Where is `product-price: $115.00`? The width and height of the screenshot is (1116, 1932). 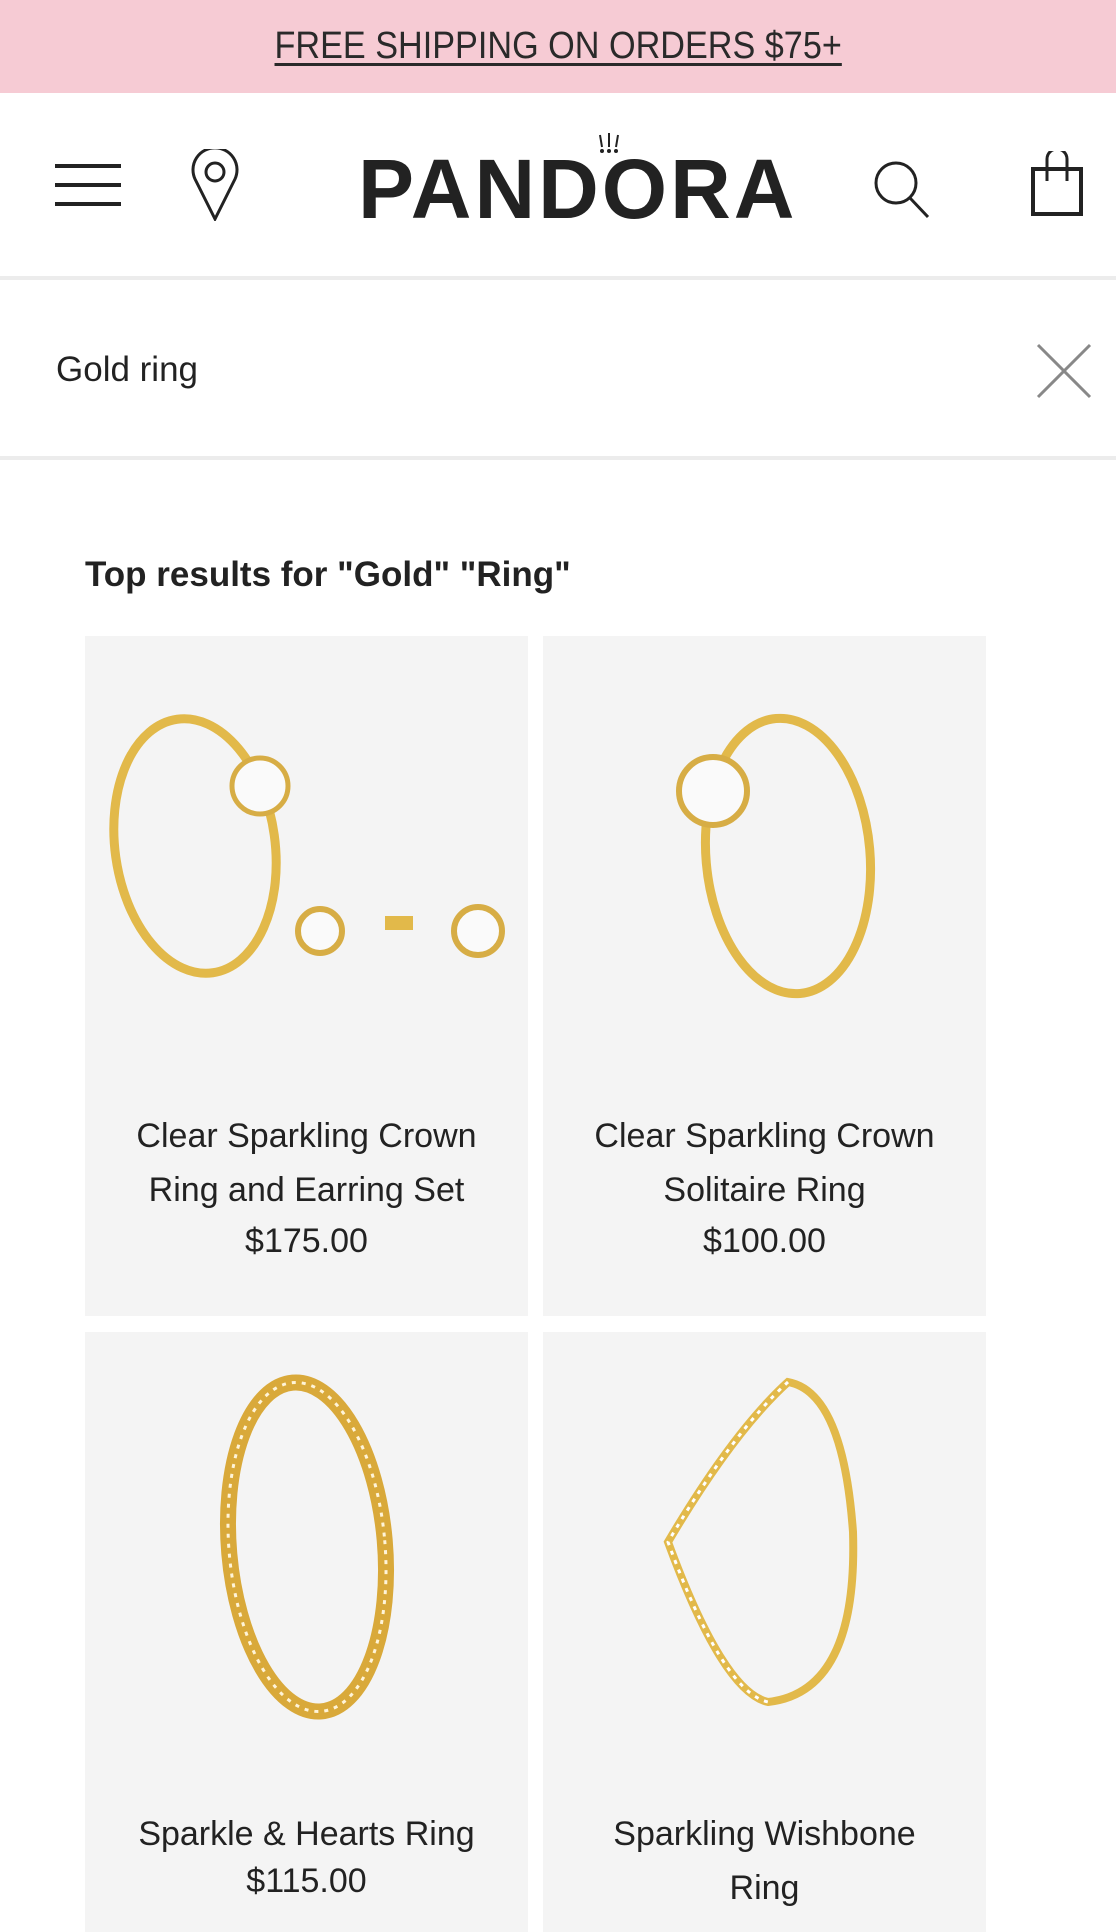 product-price: $115.00 is located at coordinates (306, 1881).